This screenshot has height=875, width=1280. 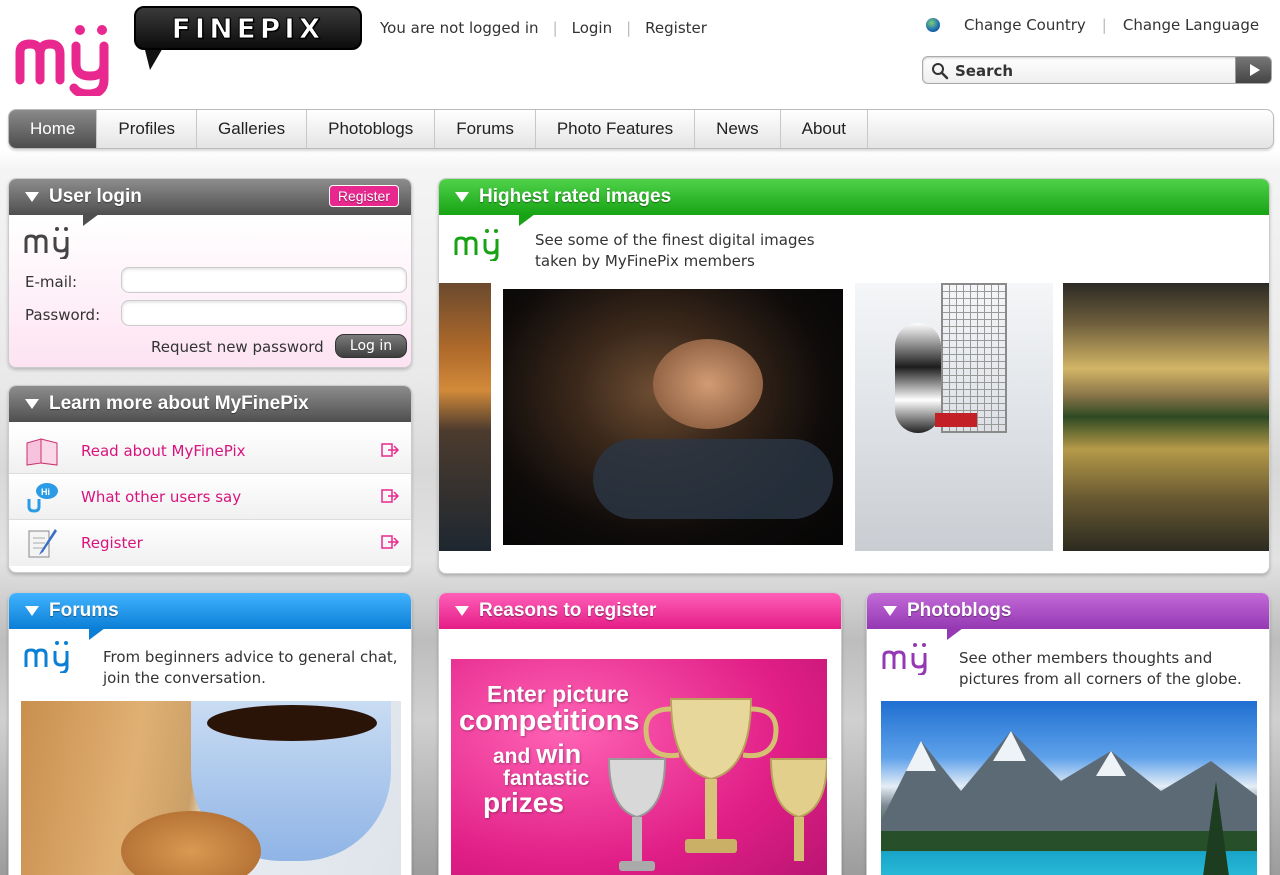 I want to click on photoblogs-mountain-lake-photo, so click(x=1069, y=788).